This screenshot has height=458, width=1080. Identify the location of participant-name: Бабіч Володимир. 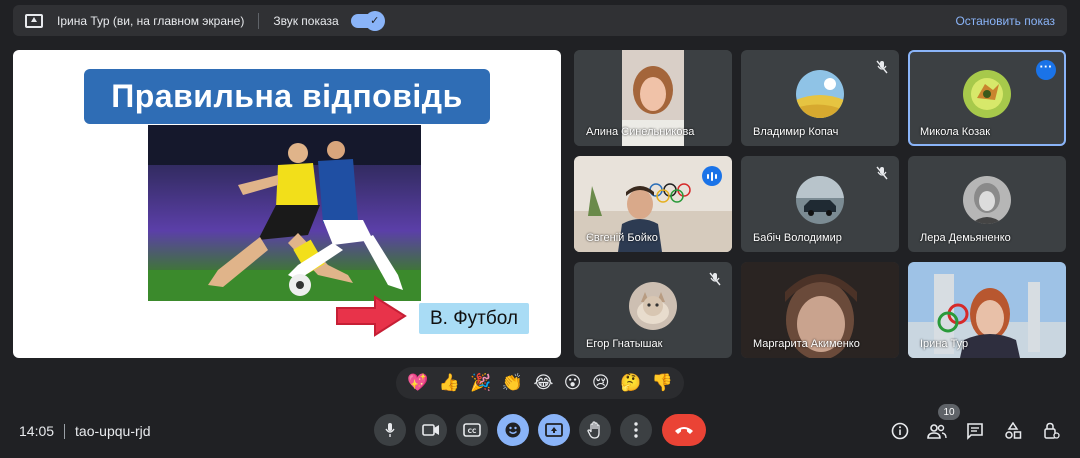
(797, 238).